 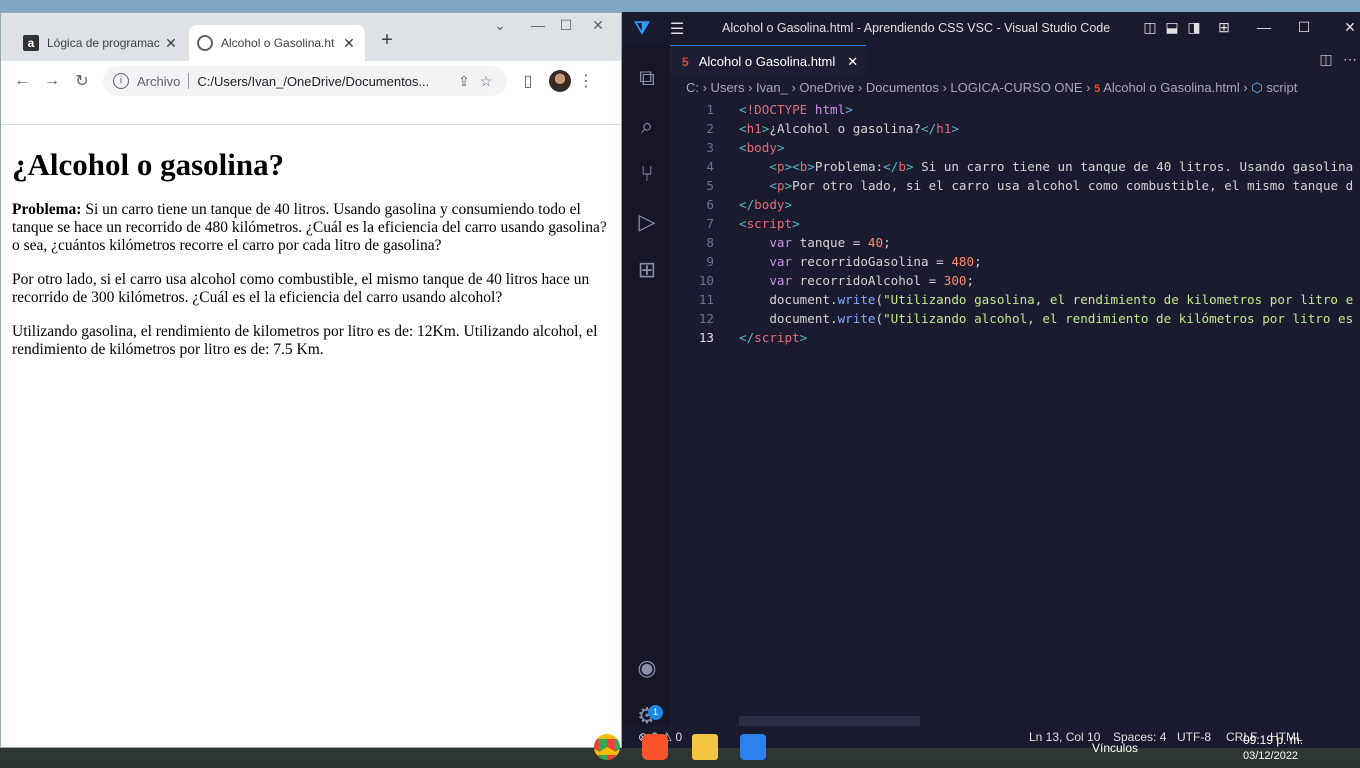 I want to click on code-line: 13 </script>, so click(x=1015, y=337).